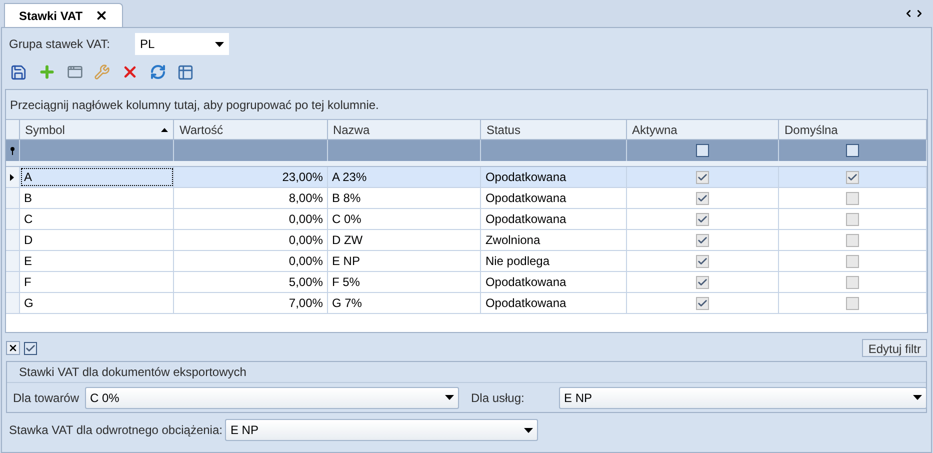 The image size is (933, 453). I want to click on table-row: A 23,00% A 23% Opodatkowana, so click(466, 177).